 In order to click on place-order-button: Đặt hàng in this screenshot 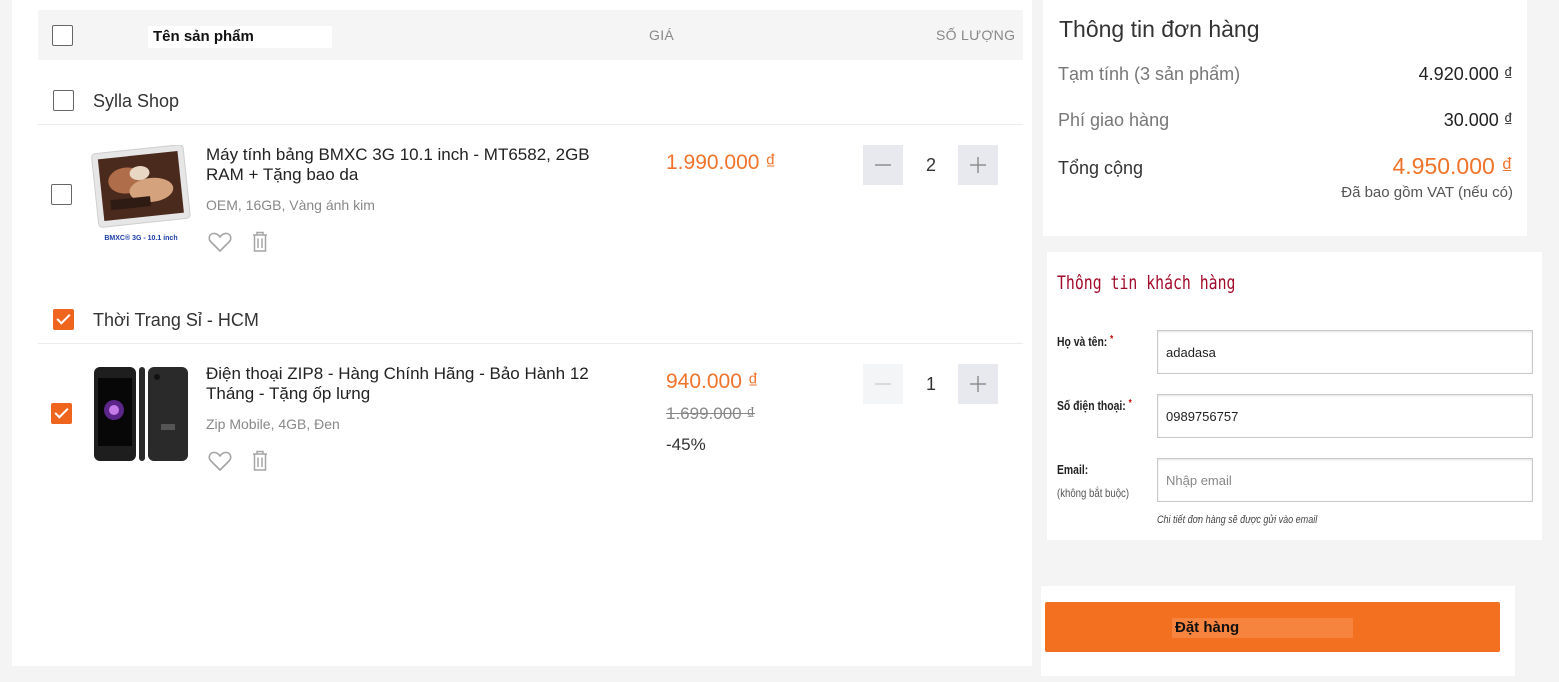, I will do `click(1272, 627)`.